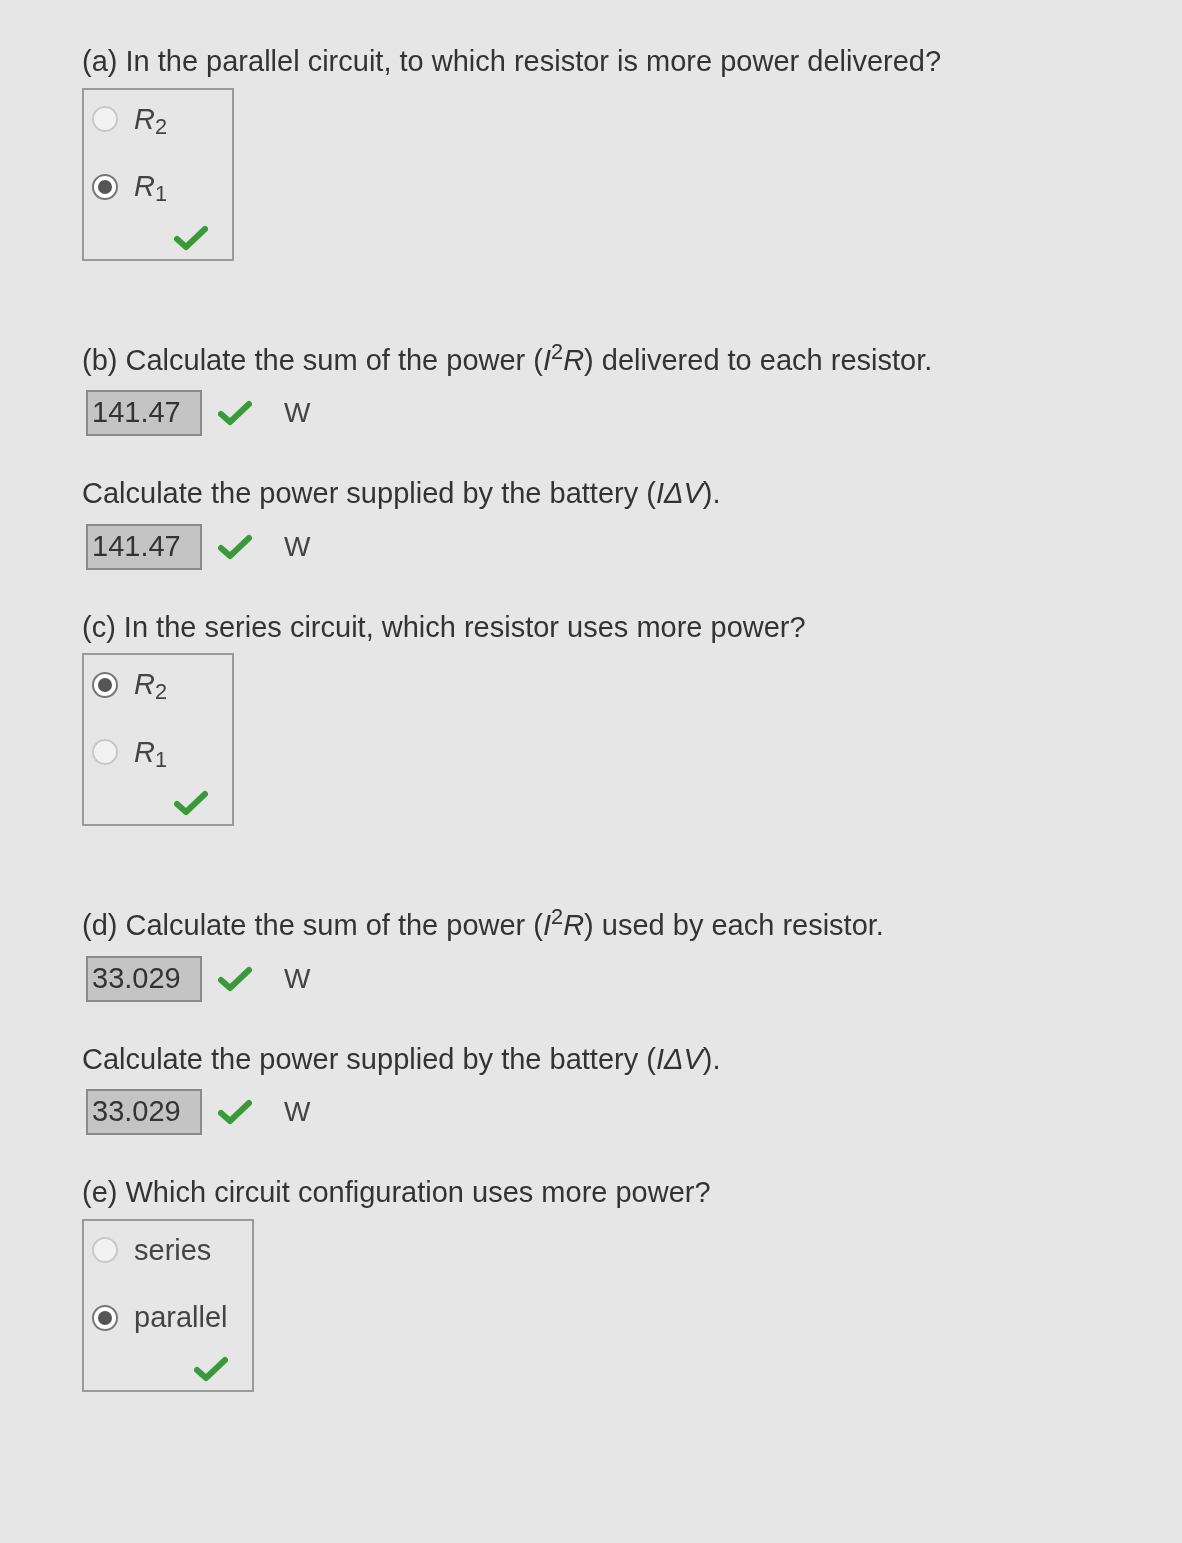  What do you see at coordinates (396, 1192) in the screenshot?
I see `question-text: (e) Which circuit configuration uses more power?` at bounding box center [396, 1192].